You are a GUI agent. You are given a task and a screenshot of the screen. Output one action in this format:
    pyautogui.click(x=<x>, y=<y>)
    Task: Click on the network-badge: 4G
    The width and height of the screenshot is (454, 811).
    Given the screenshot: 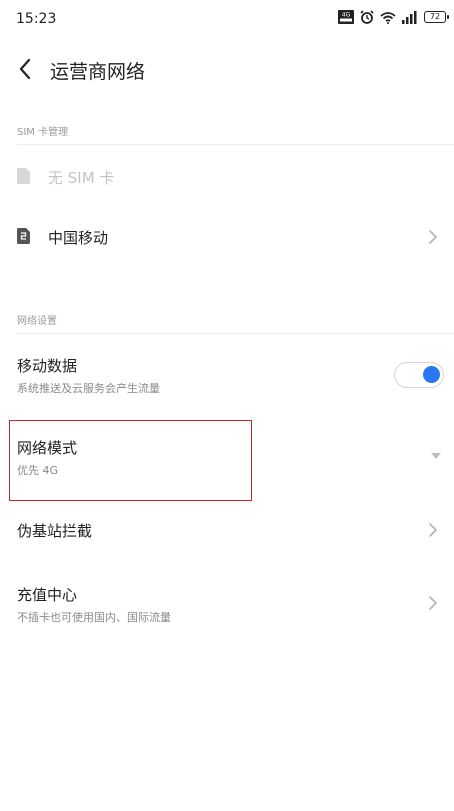 What is the action you would take?
    pyautogui.click(x=346, y=15)
    